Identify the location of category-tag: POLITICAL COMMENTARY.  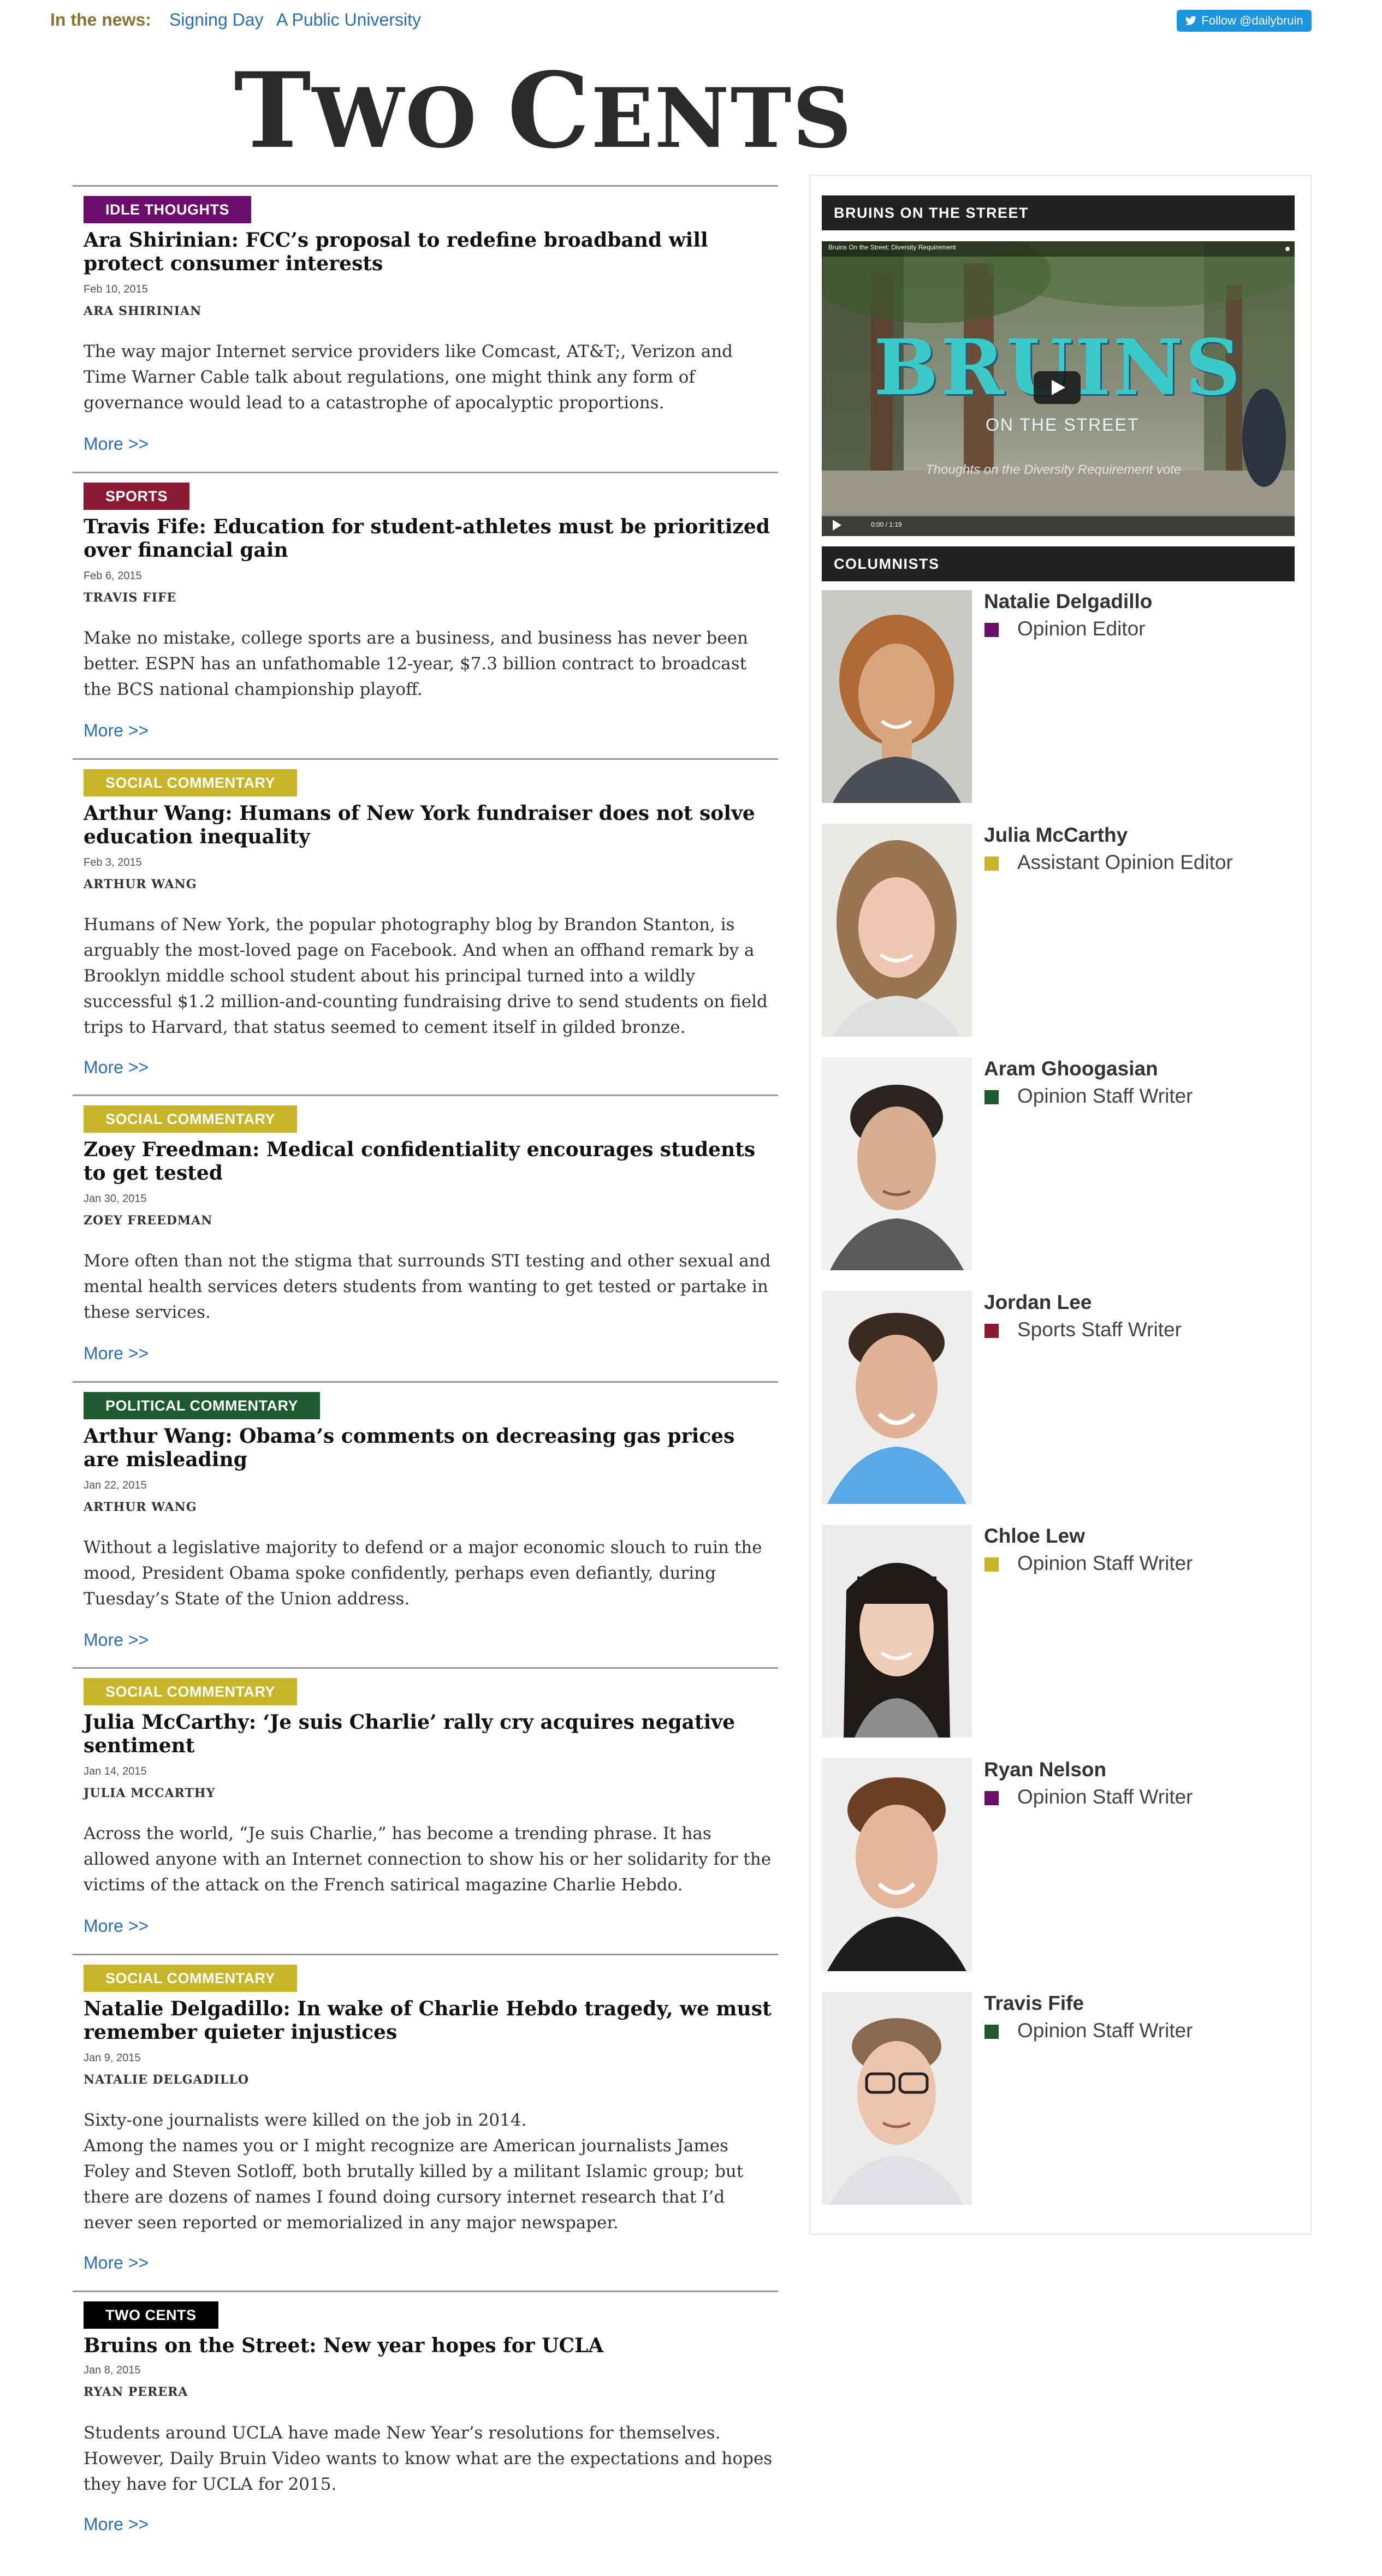
(202, 1405).